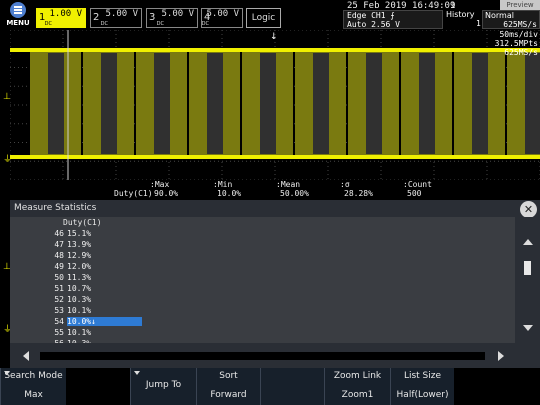 The width and height of the screenshot is (540, 405). Describe the element at coordinates (7, 158) in the screenshot. I see `channel-1-ground-marker: ⏚` at that location.